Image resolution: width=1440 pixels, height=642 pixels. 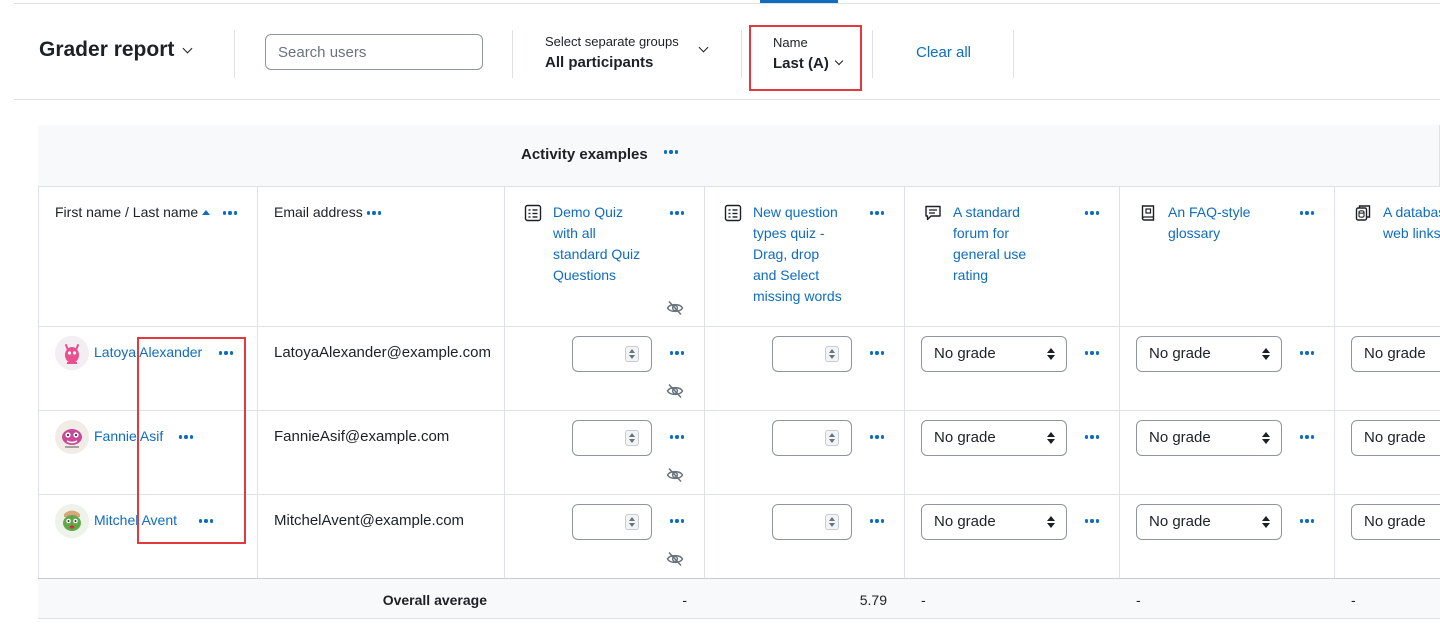 I want to click on user-name-link: Fannie Asif, so click(x=128, y=436).